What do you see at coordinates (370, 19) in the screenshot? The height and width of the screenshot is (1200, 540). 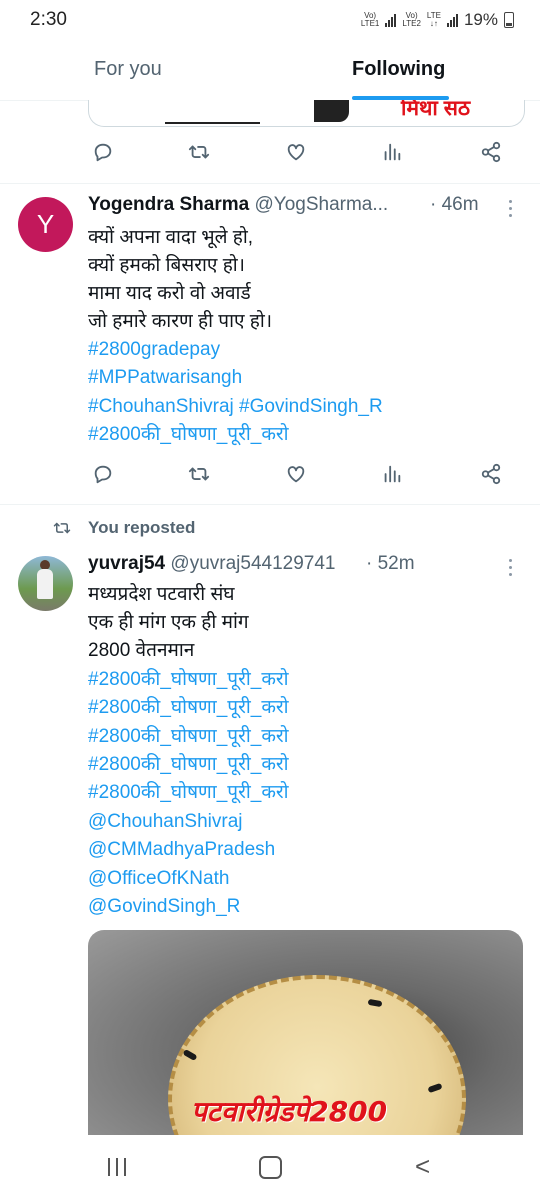 I see `sim1-label: Vo) LTE1` at bounding box center [370, 19].